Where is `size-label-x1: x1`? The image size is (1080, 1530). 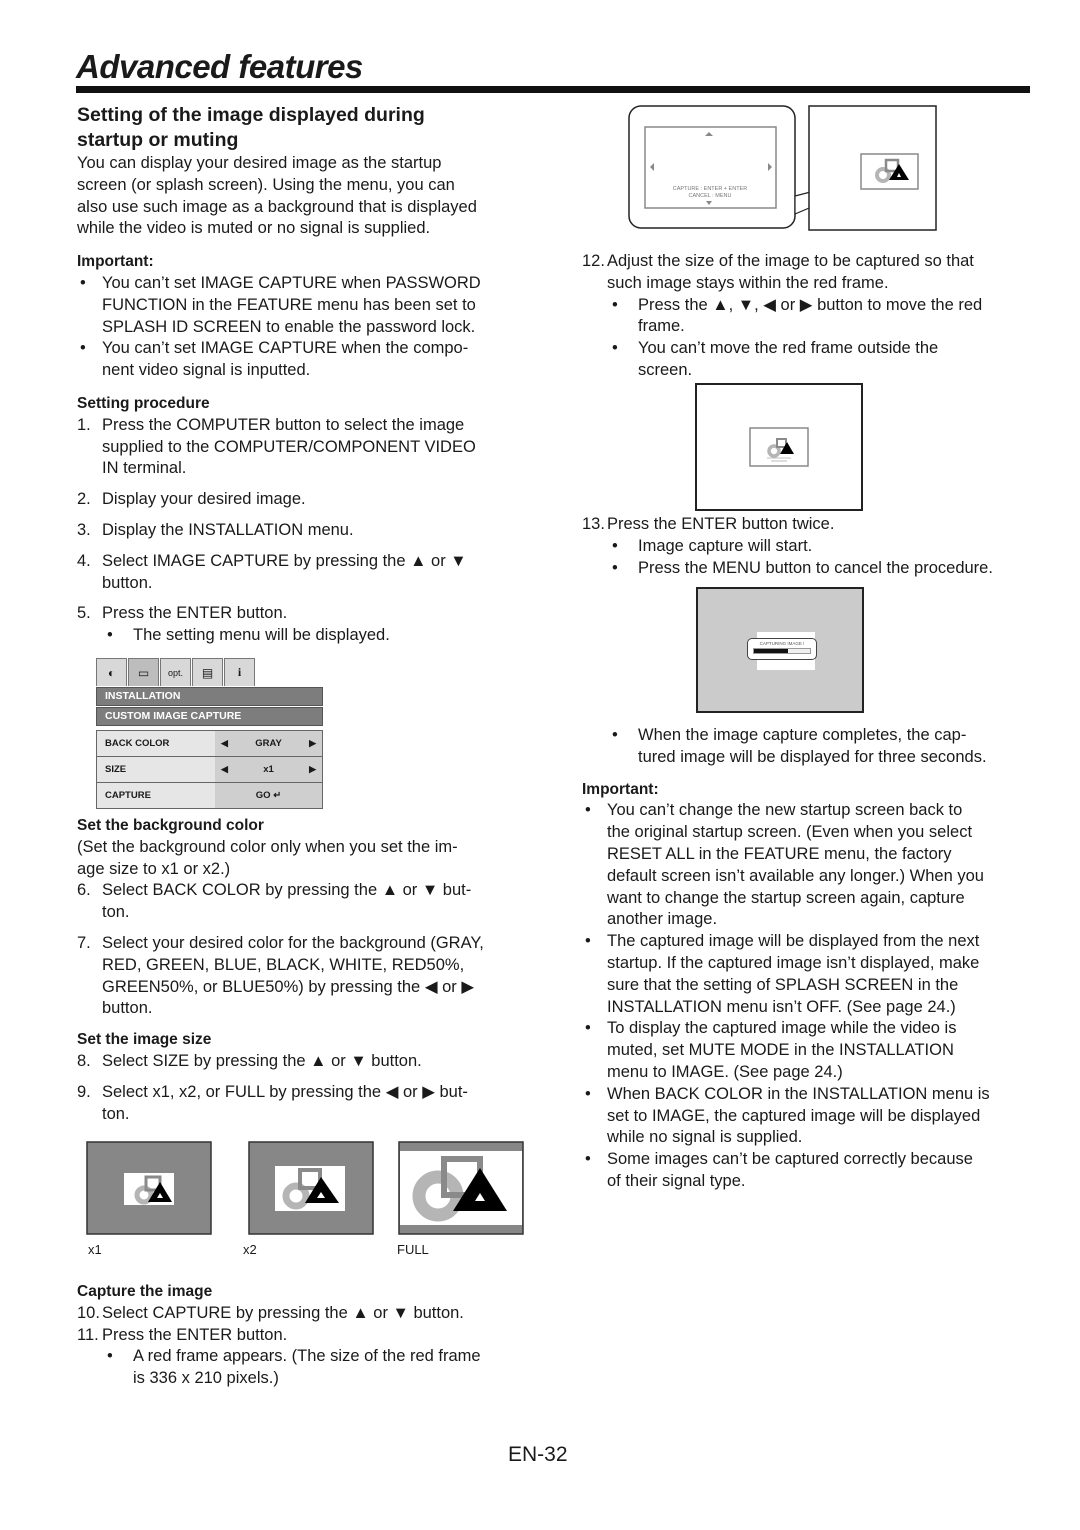
size-label-x1: x1 is located at coordinates (95, 1249).